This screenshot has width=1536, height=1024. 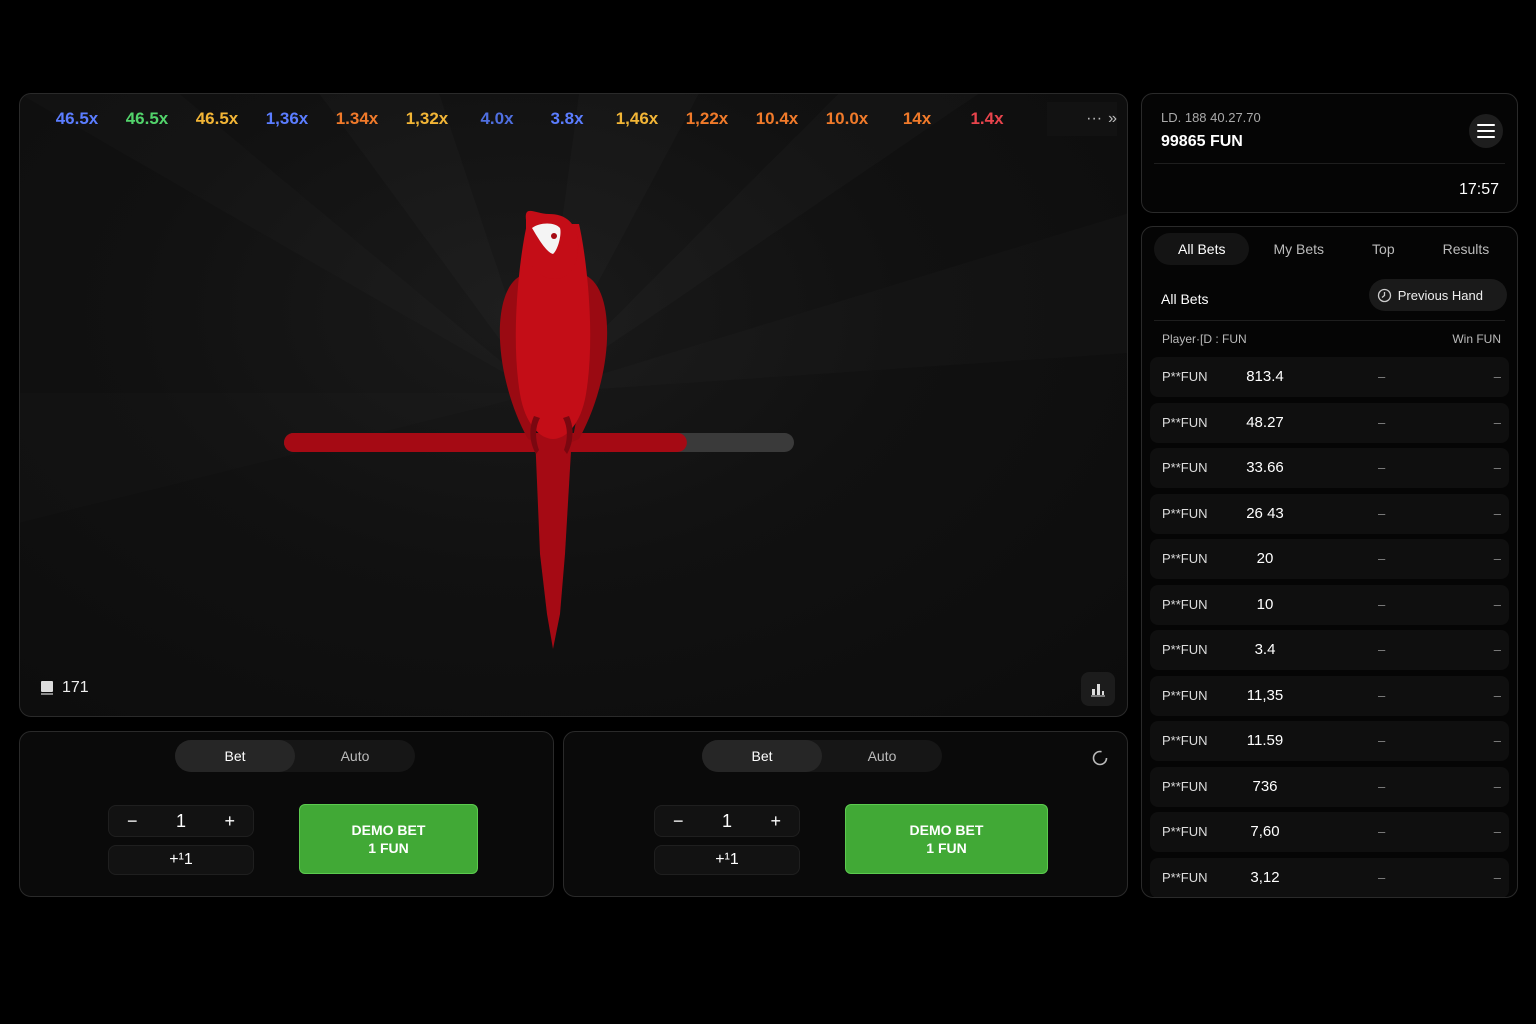 I want to click on parrot, so click(x=553, y=429).